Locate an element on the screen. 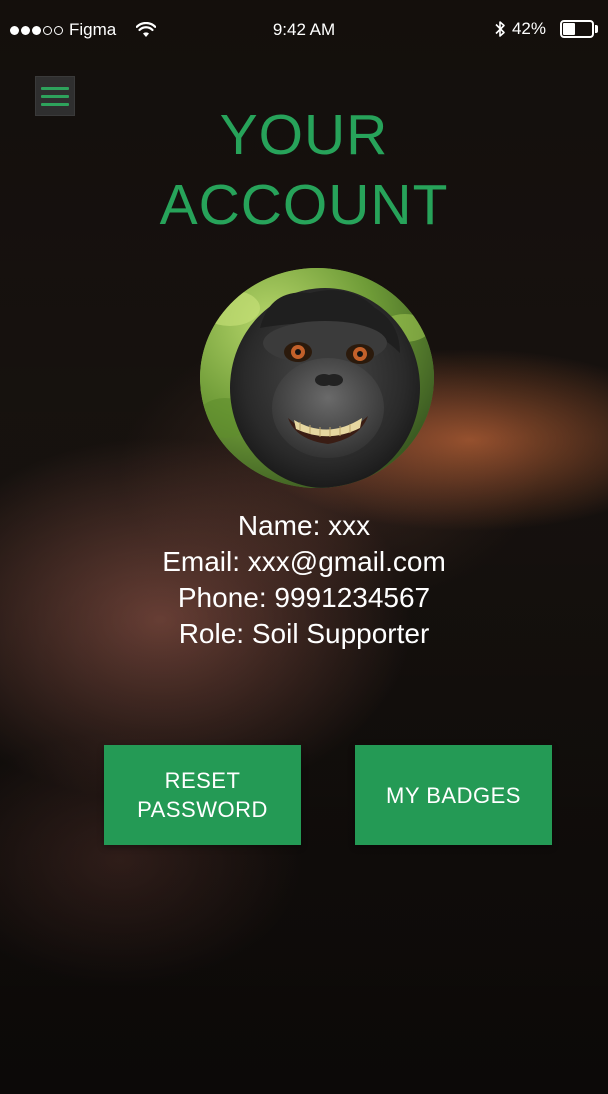  reset-password-label: RESET PASSWORD is located at coordinates (202, 795).